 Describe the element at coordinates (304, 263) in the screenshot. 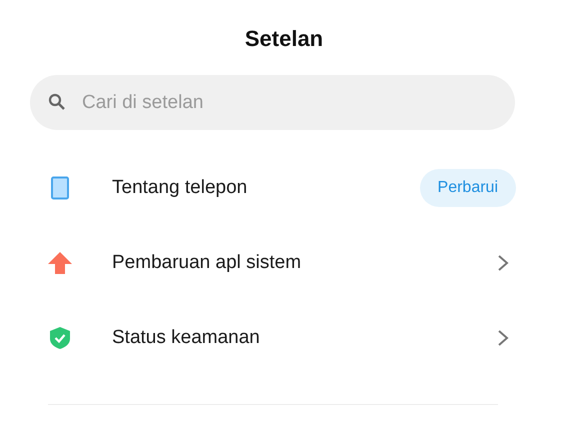

I see `settings-item-label: Pembaruan apl sistem` at that location.